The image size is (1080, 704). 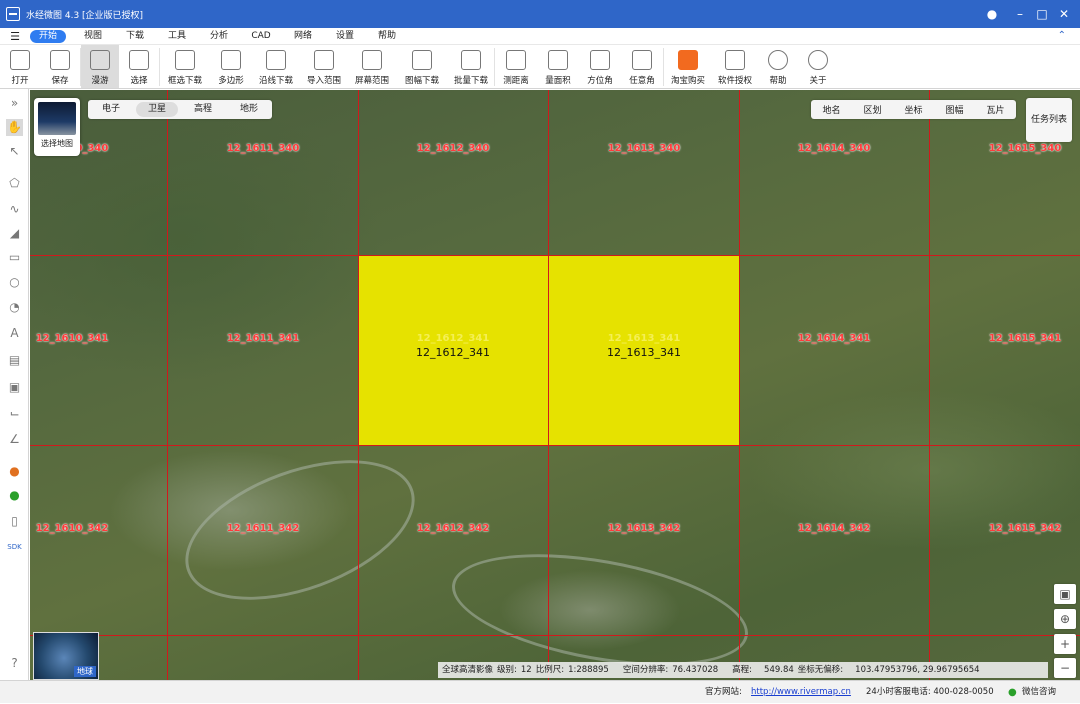 What do you see at coordinates (834, 528) in the screenshot?
I see `tile-label: 12_1614_342` at bounding box center [834, 528].